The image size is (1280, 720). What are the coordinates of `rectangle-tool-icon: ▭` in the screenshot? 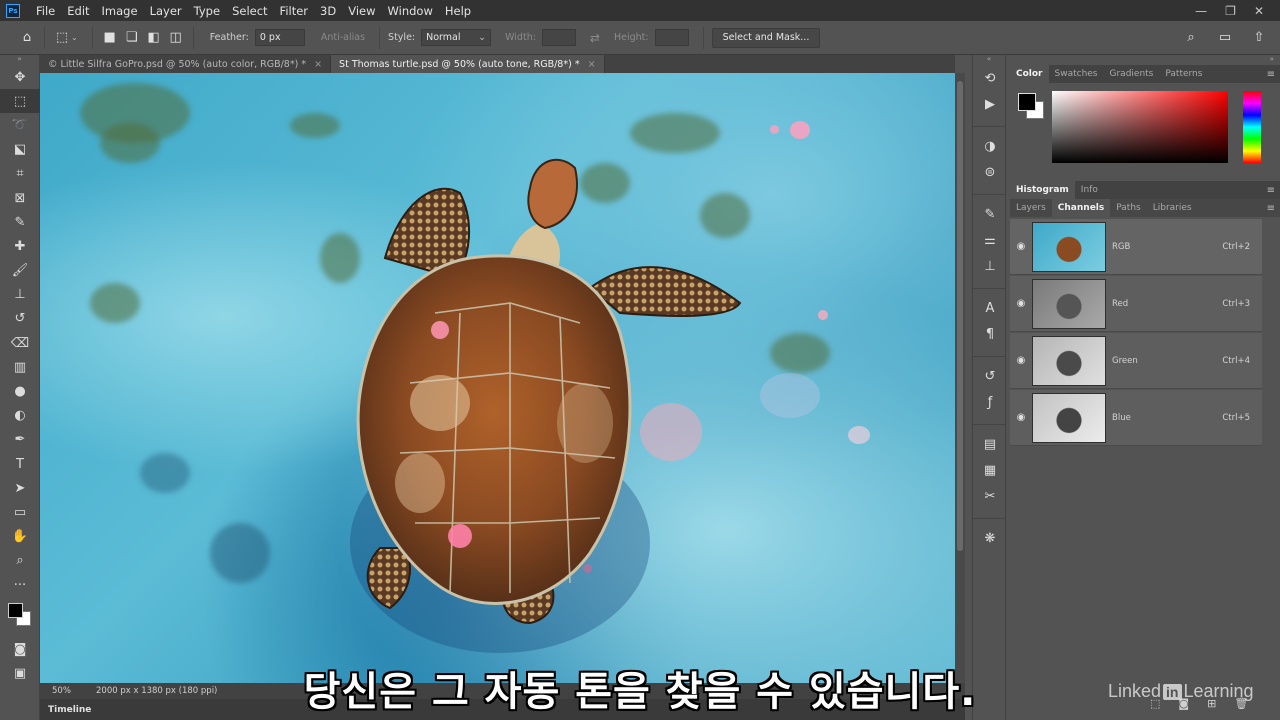 It's located at (20, 512).